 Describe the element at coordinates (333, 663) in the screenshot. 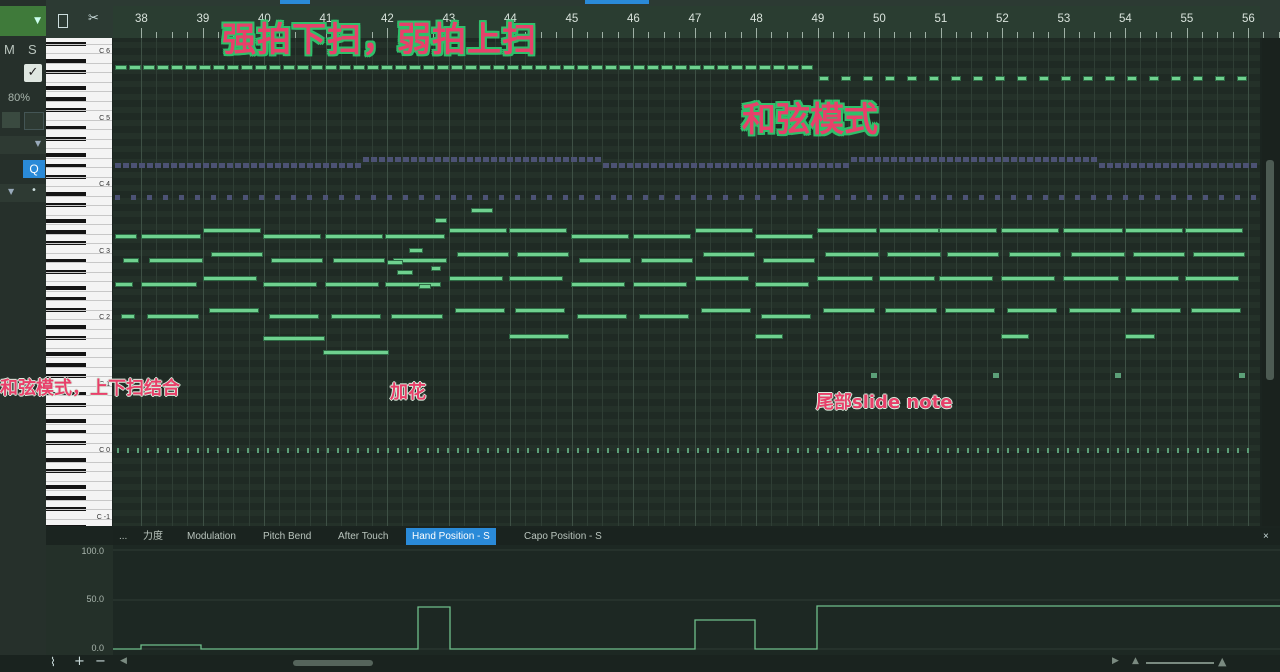

I see `horizontal-scroll-thumb` at that location.